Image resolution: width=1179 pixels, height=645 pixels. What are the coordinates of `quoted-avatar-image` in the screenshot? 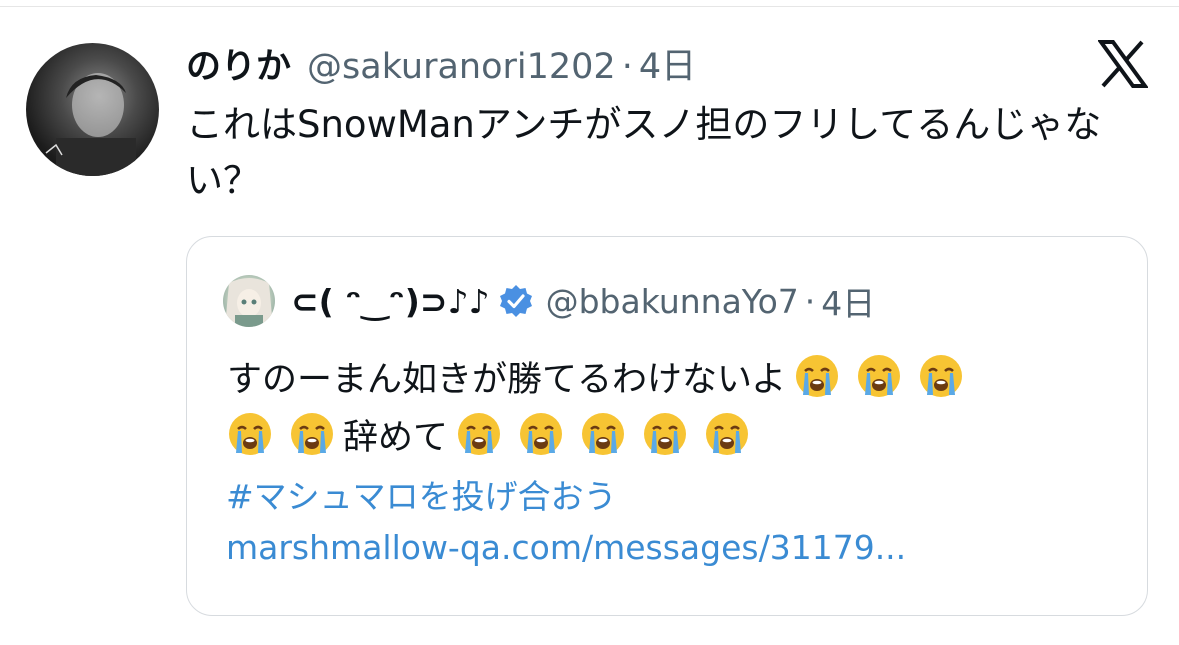 It's located at (249, 302).